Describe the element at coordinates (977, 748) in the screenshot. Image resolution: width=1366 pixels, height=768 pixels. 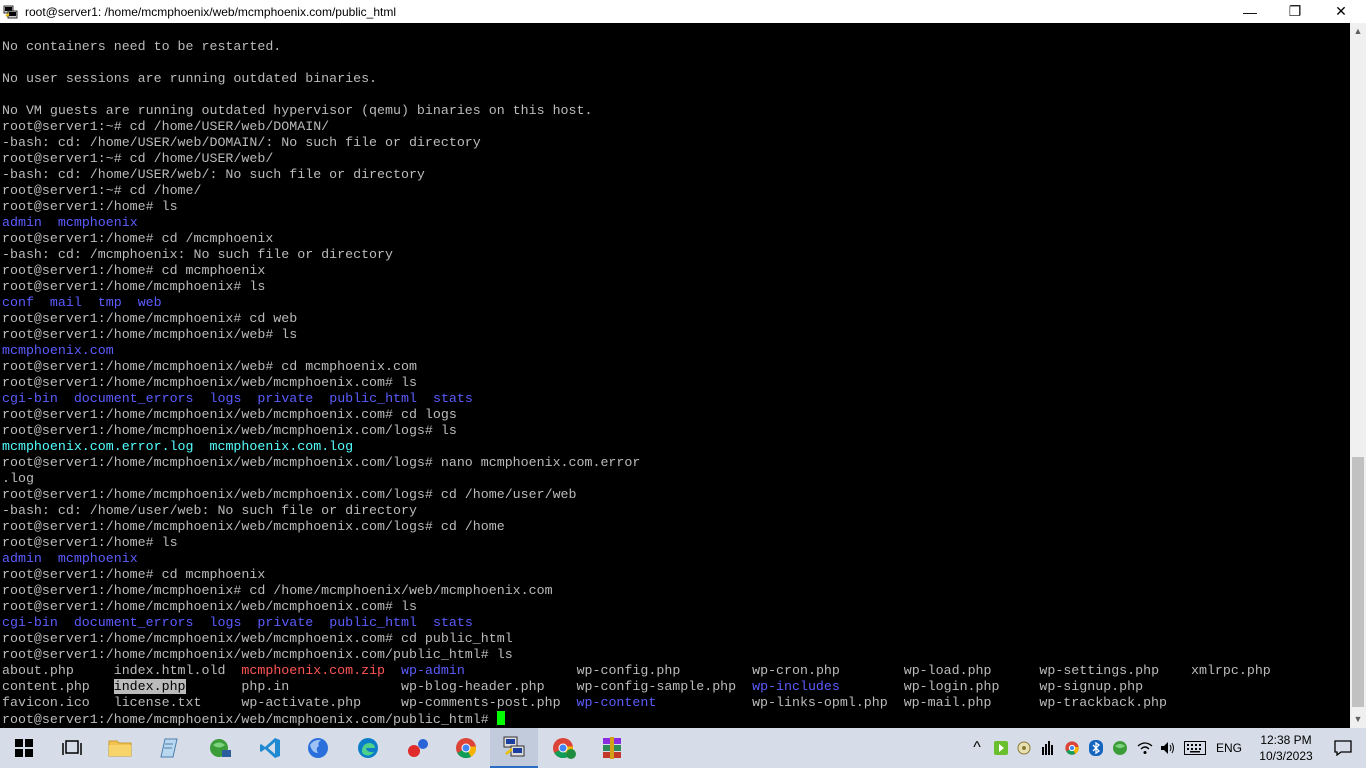
I see `tray-overflow-button: ^` at that location.